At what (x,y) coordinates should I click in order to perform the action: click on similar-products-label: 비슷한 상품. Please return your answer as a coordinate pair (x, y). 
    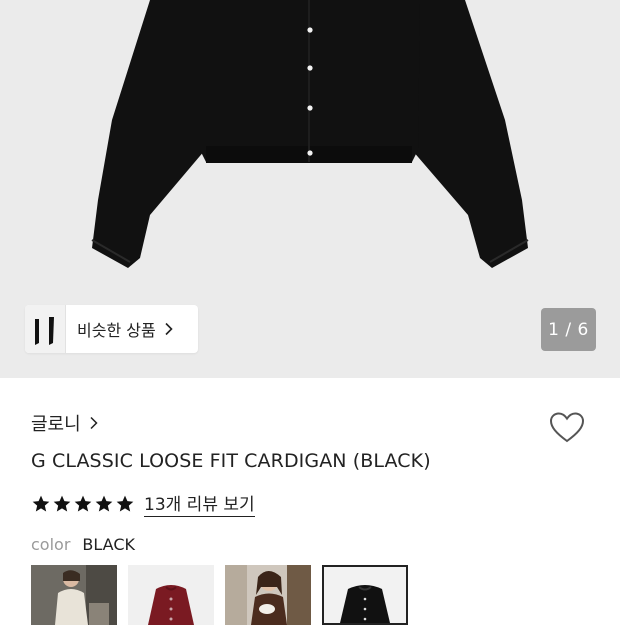
    Looking at the image, I should click on (116, 330).